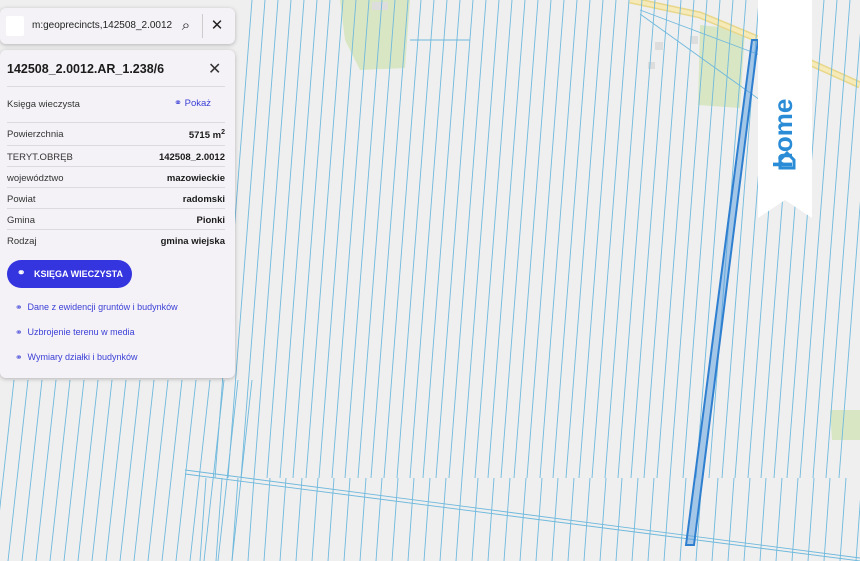 The image size is (860, 561). What do you see at coordinates (192, 103) in the screenshot?
I see `show-land-register-link: ⚭ Pokaż` at bounding box center [192, 103].